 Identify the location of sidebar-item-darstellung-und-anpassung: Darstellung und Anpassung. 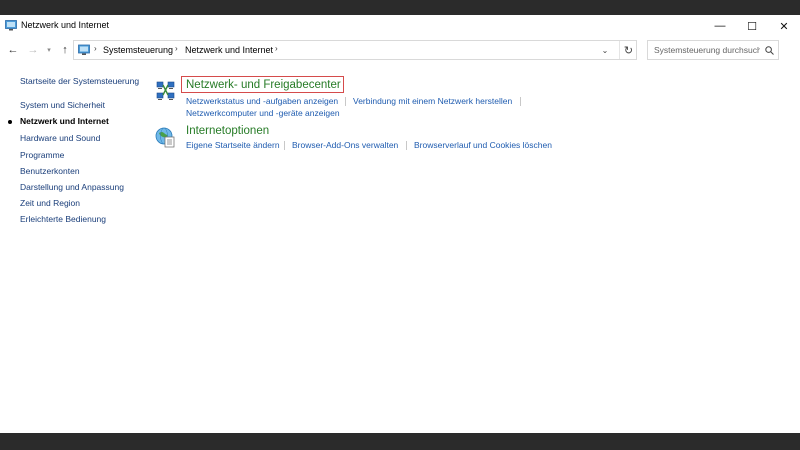
(72, 187).